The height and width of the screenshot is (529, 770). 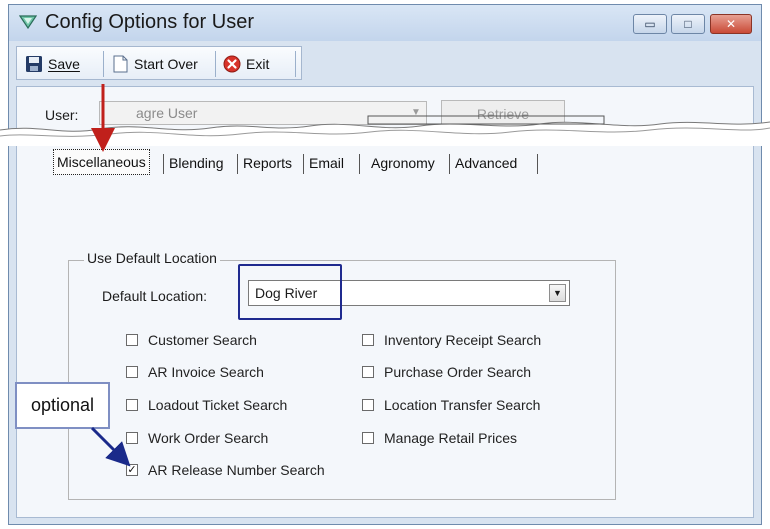 What do you see at coordinates (101, 162) in the screenshot?
I see `tab-miscellaneous: Miscellaneous` at bounding box center [101, 162].